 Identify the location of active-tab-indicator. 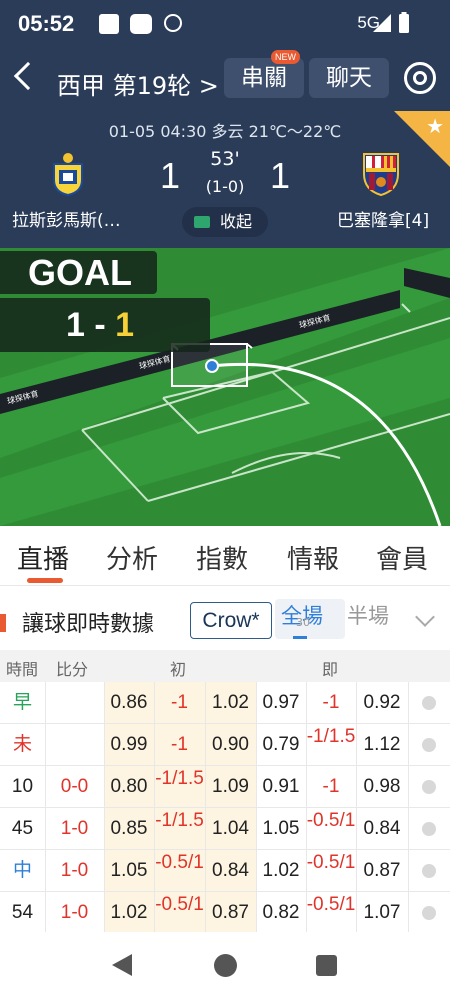
(45, 580).